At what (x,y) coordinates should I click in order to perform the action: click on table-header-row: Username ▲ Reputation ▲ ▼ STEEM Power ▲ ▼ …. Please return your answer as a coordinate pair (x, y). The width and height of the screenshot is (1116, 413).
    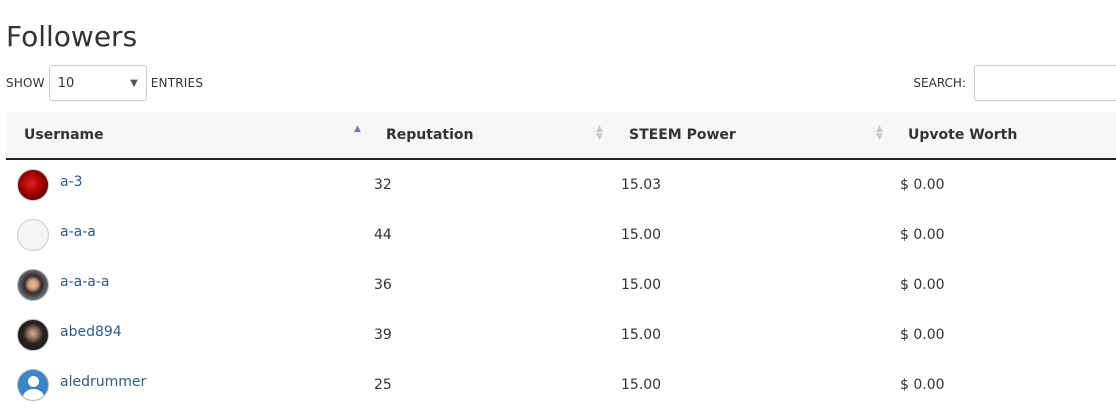
    Looking at the image, I should click on (561, 136).